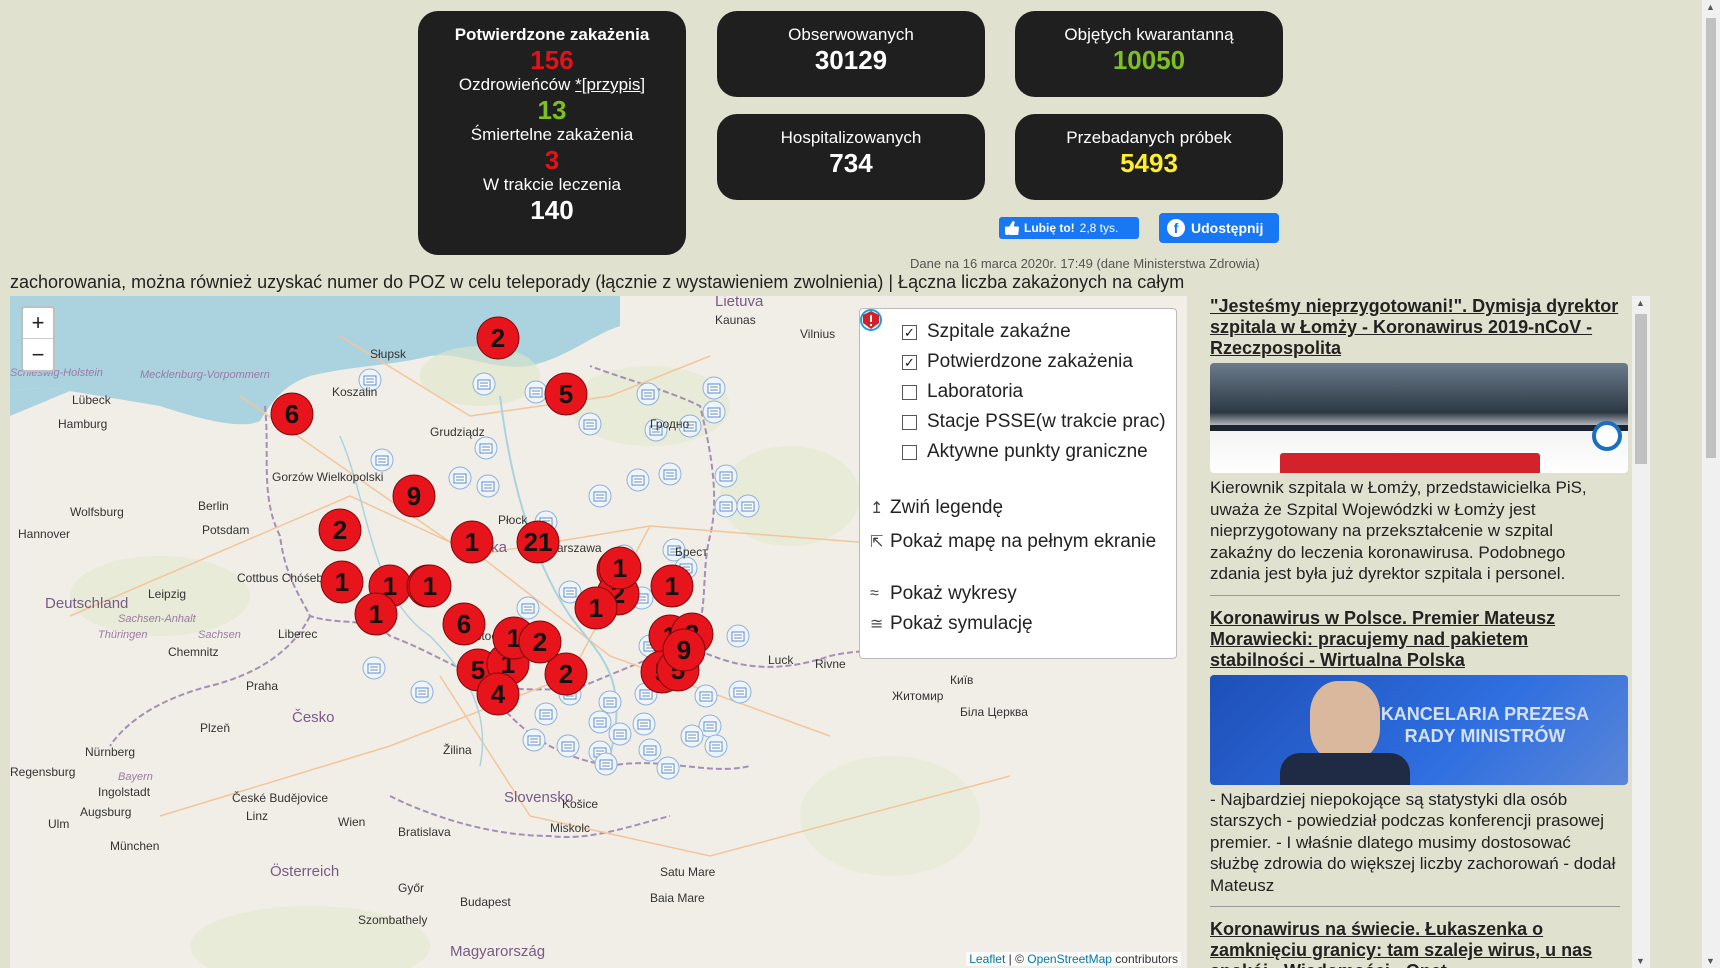 The image size is (1720, 968). What do you see at coordinates (1018, 508) in the screenshot?
I see `collapse-legend-link: ↥ Zwiń legendę` at bounding box center [1018, 508].